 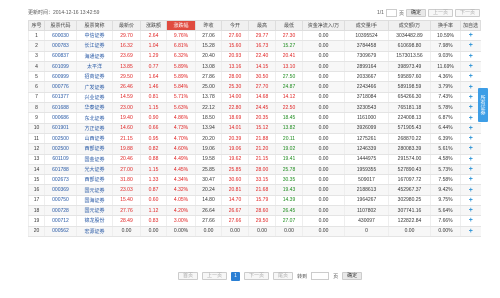 What do you see at coordinates (94, 231) in the screenshot?
I see `cell-name: 宏源证券` at bounding box center [94, 231].